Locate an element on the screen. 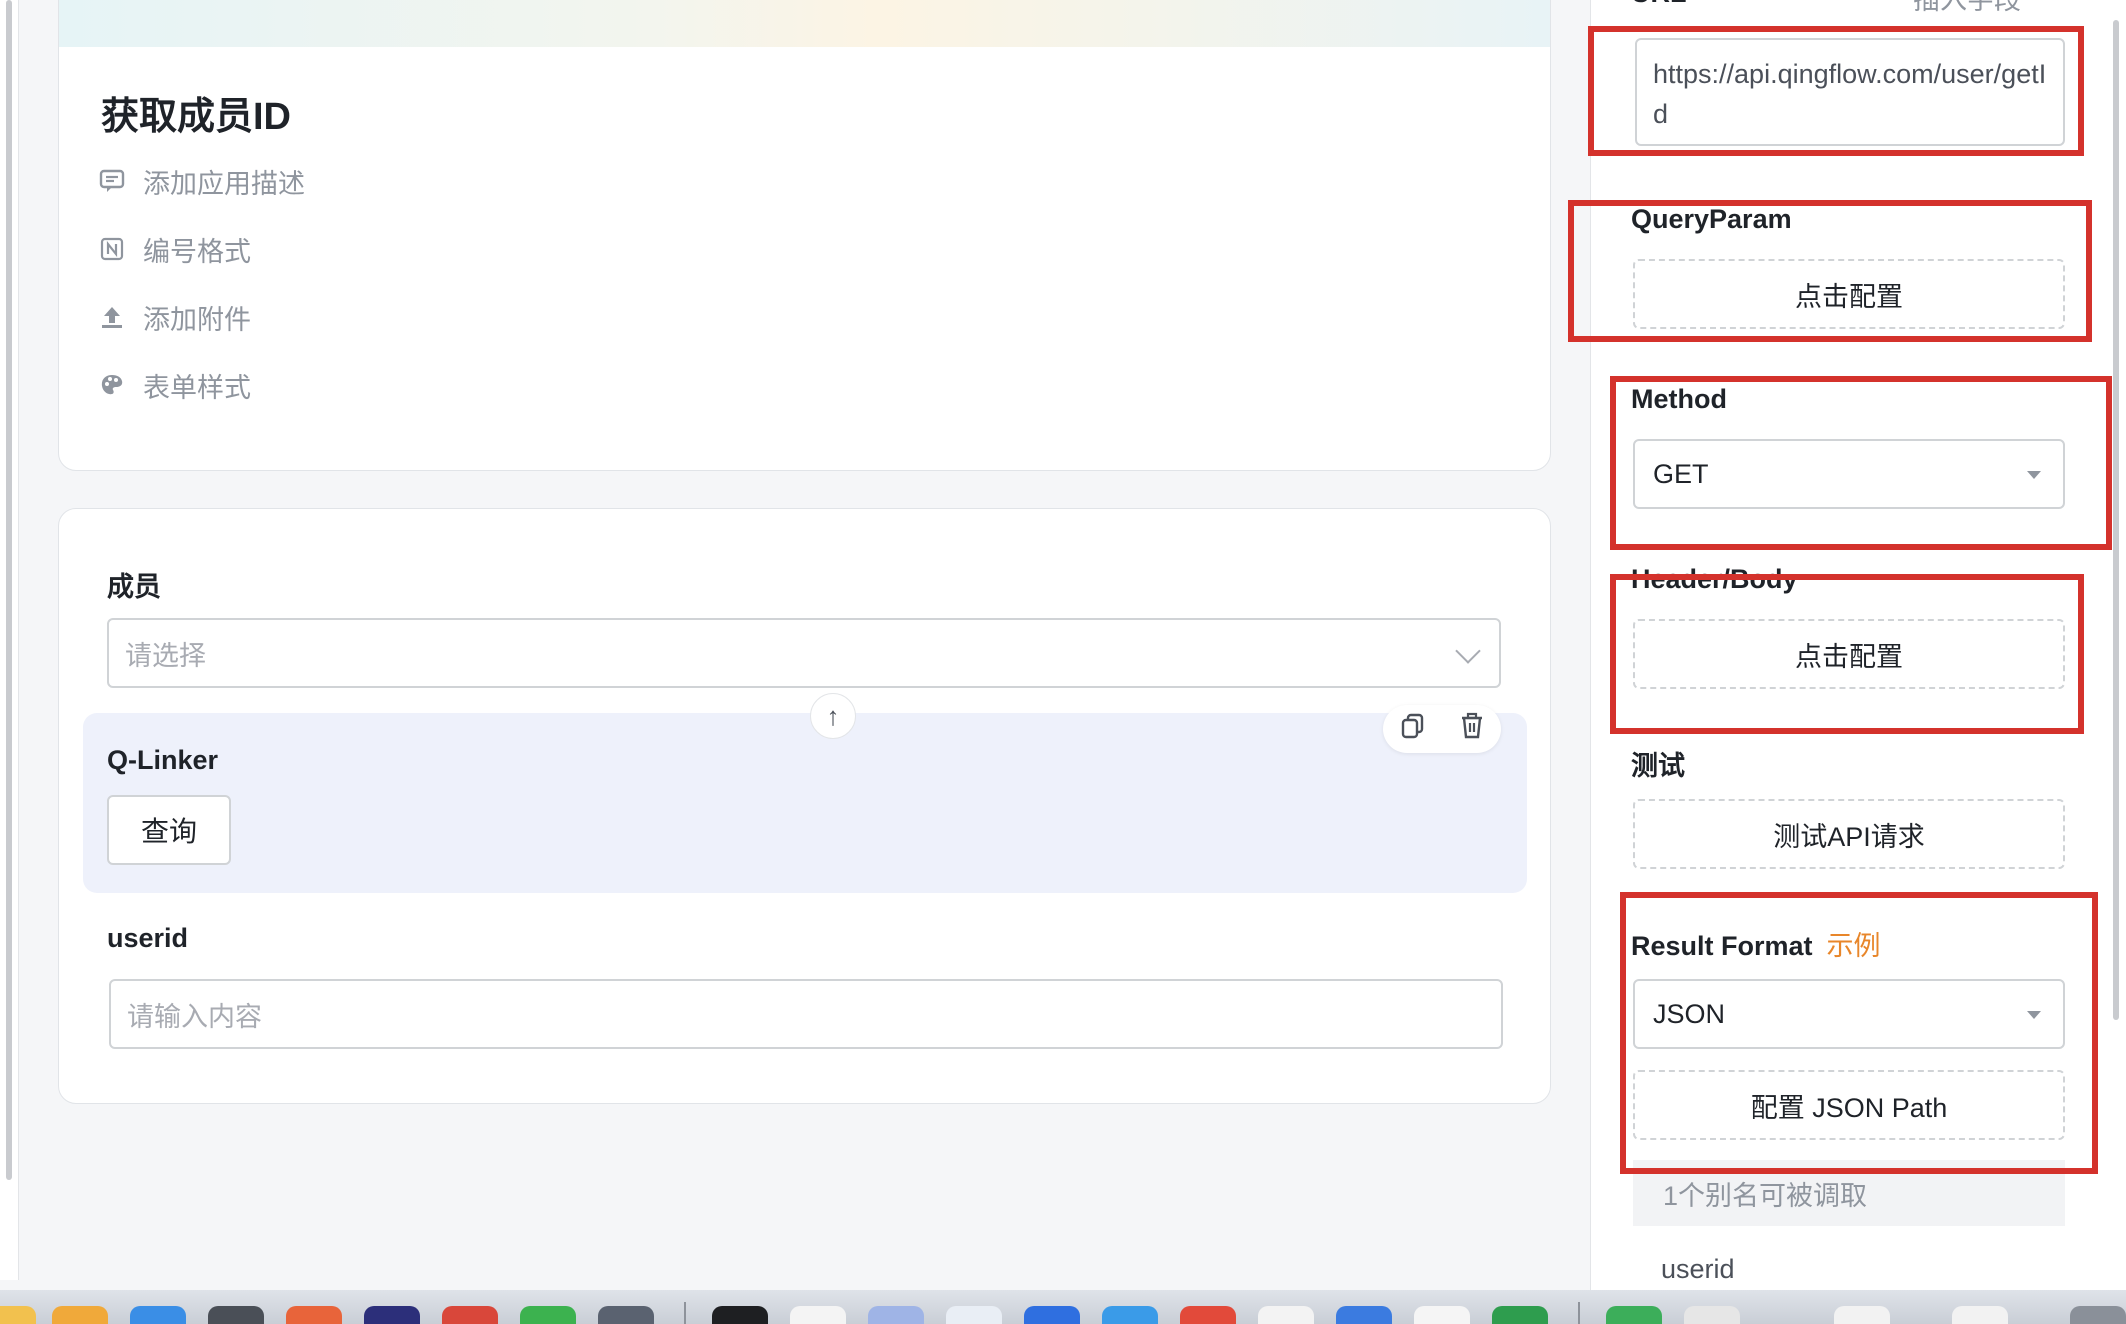 This screenshot has width=2126, height=1324. numbering-icon is located at coordinates (112, 249).